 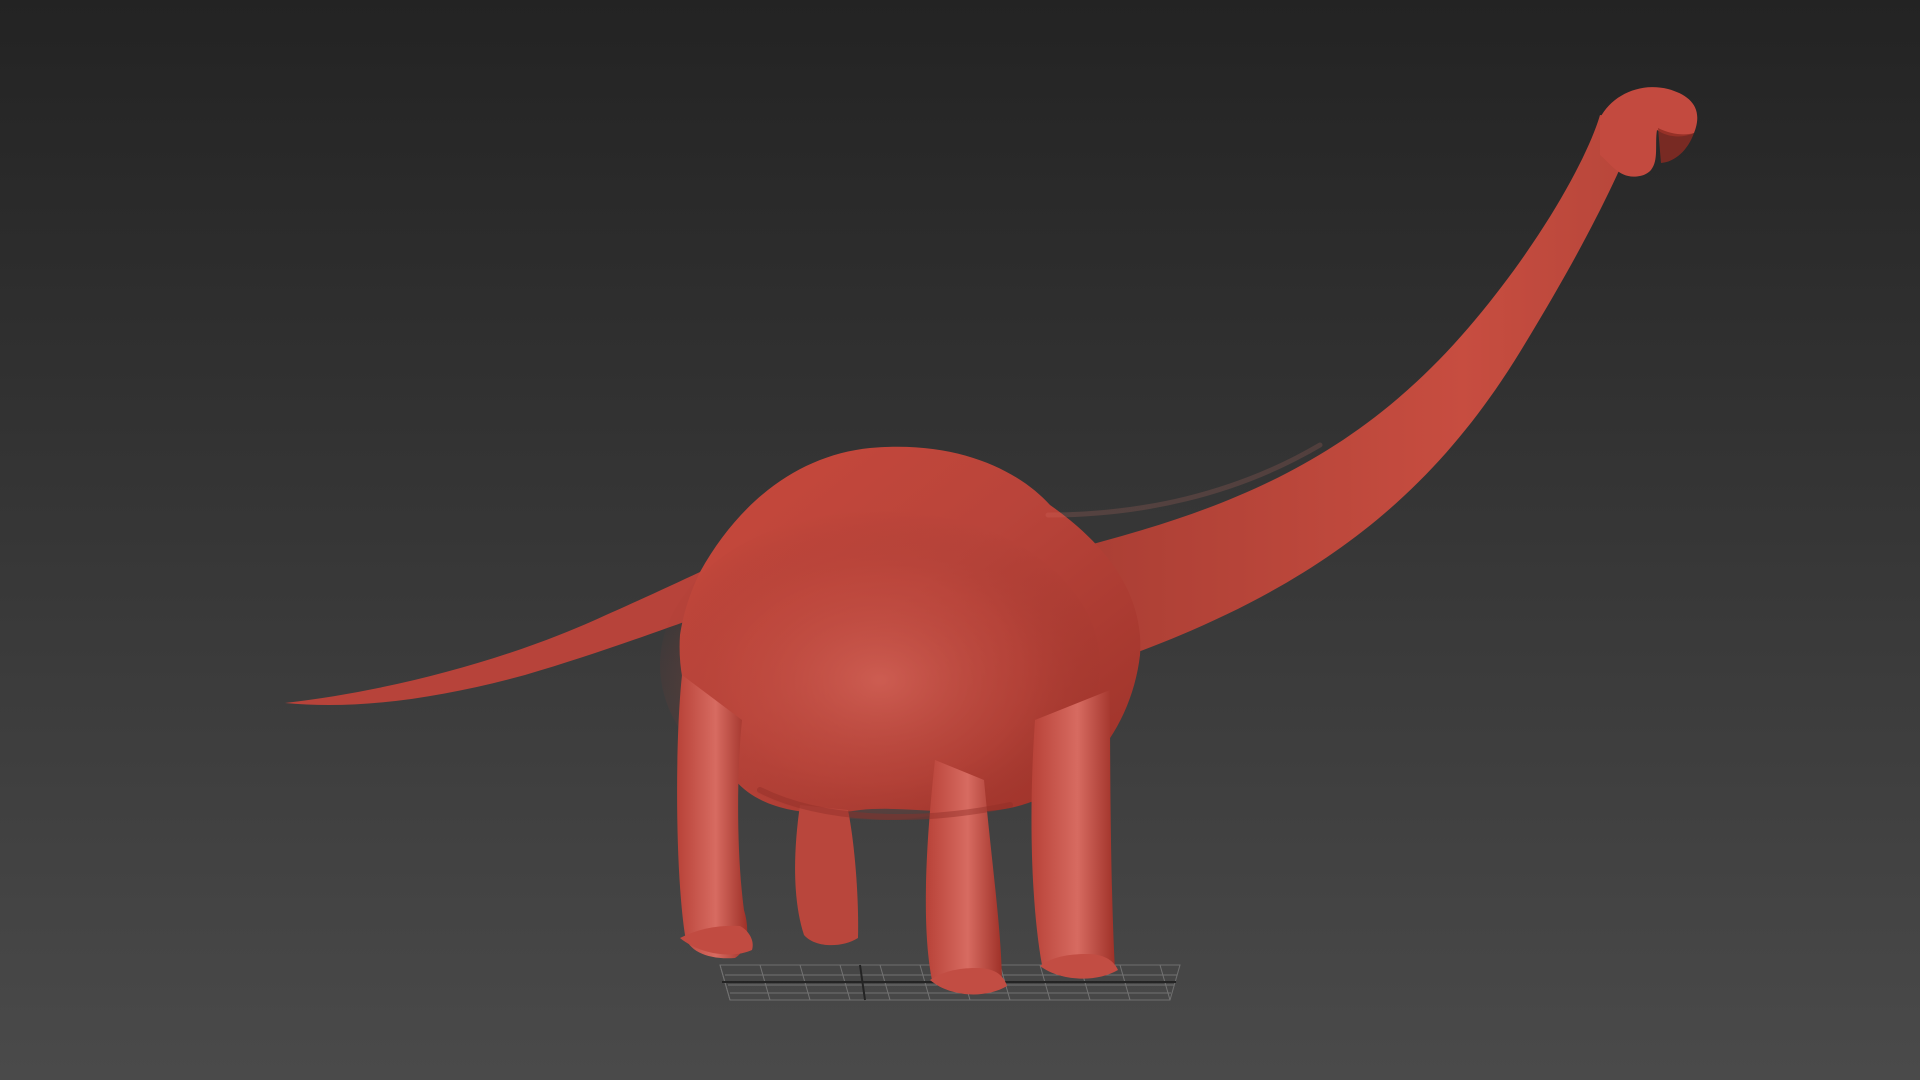 What do you see at coordinates (1073, 834) in the screenshot?
I see `front-right-leg` at bounding box center [1073, 834].